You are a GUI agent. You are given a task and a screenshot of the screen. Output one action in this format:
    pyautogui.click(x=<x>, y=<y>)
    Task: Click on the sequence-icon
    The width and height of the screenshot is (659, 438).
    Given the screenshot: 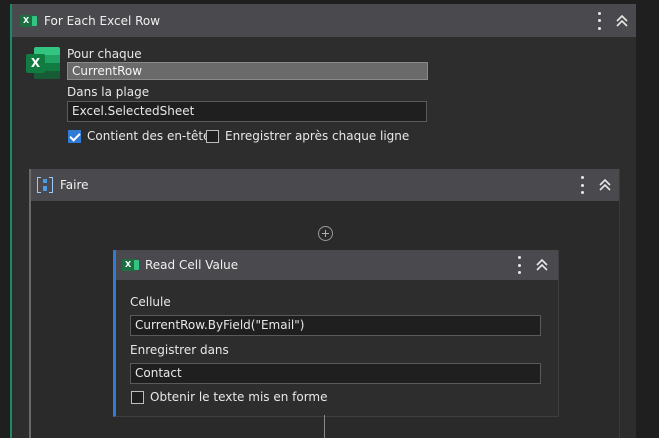 What is the action you would take?
    pyautogui.click(x=45, y=185)
    